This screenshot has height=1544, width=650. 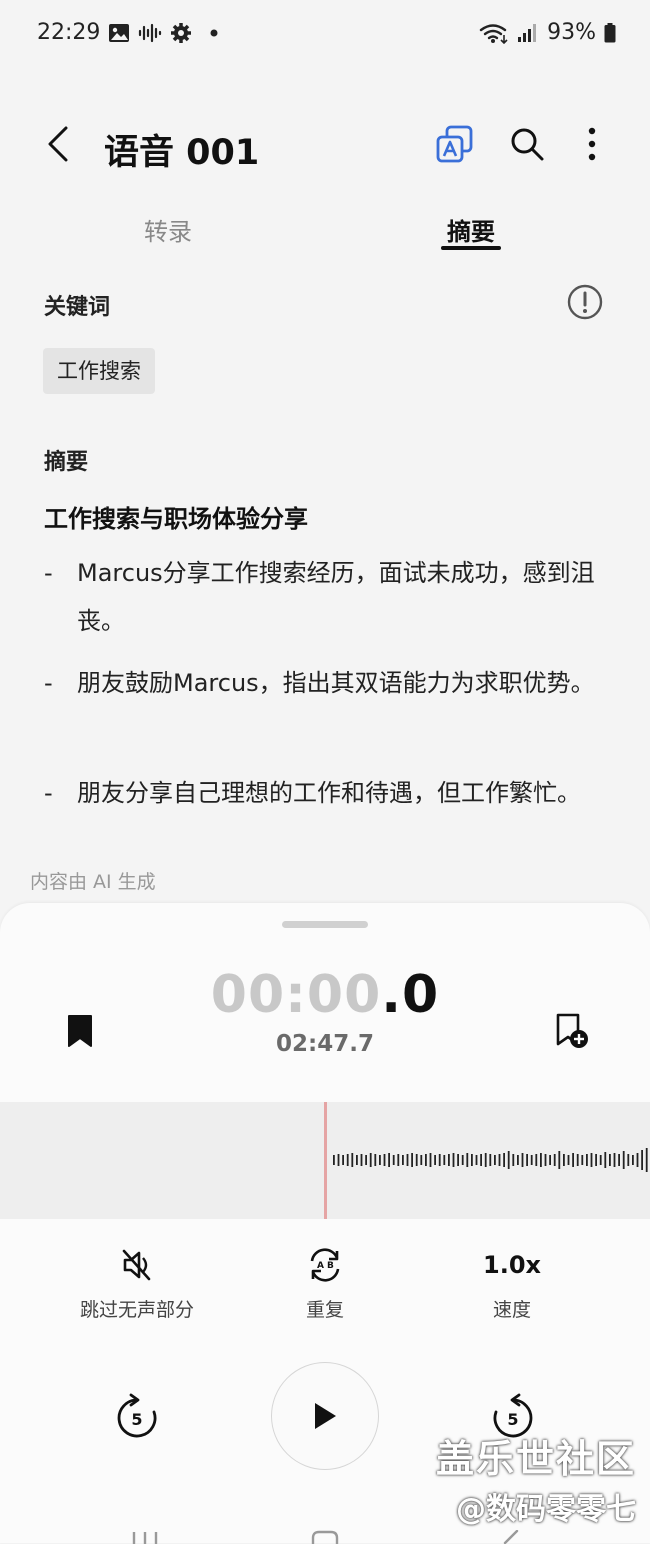 I want to click on add-bookmark-icon, so click(x=572, y=1030).